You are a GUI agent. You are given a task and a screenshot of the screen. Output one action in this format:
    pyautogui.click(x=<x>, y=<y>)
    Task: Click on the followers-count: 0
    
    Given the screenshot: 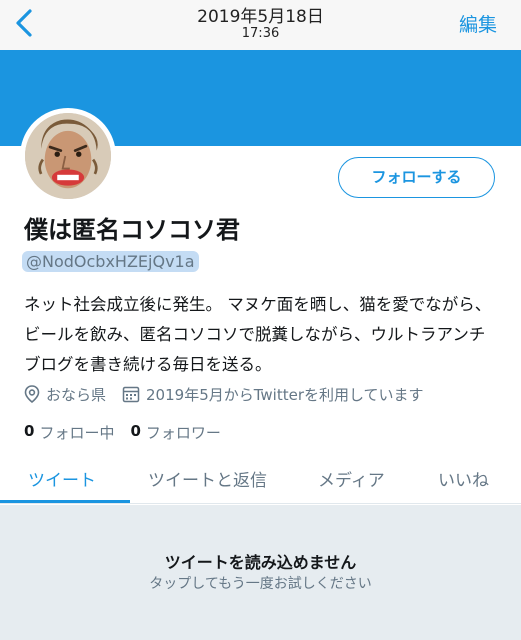 What is the action you would take?
    pyautogui.click(x=135, y=431)
    